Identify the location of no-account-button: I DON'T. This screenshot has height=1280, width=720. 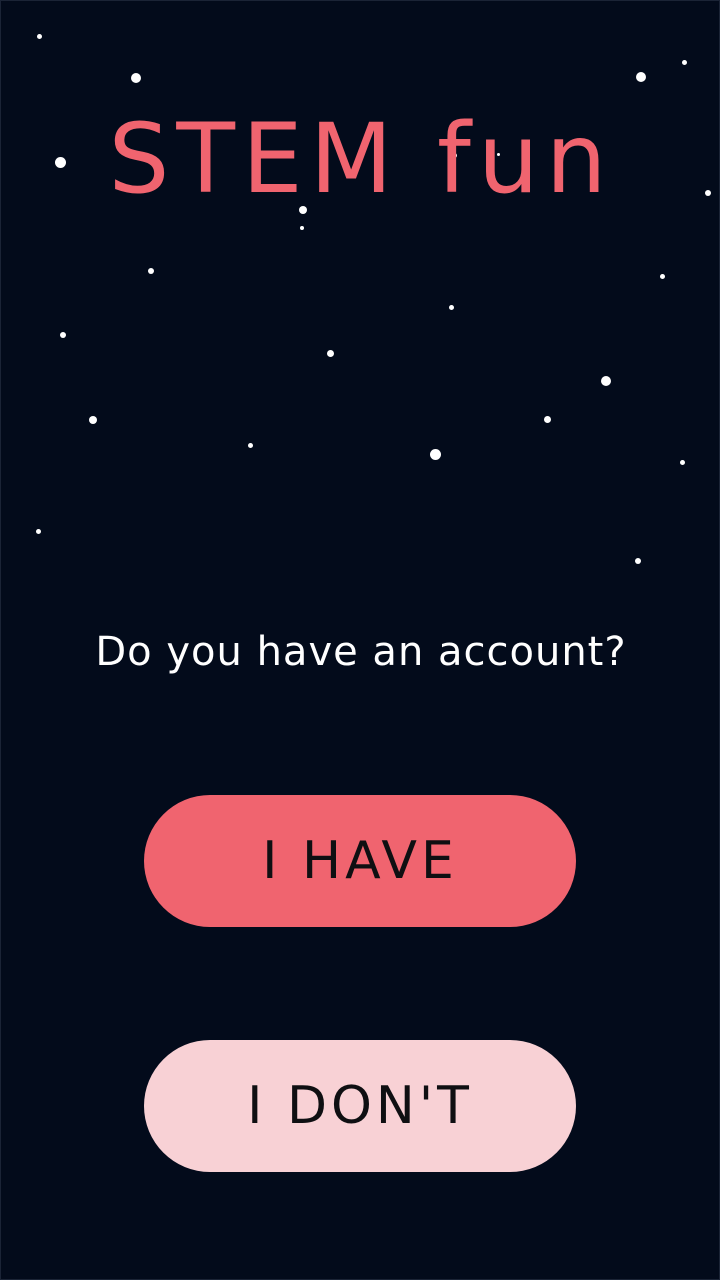
(360, 1106).